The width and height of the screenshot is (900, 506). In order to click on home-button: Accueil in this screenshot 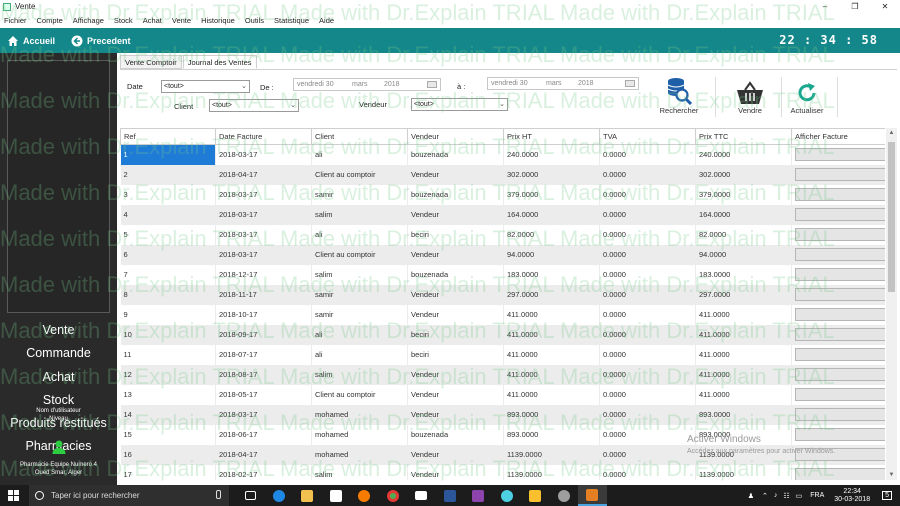, I will do `click(31, 40)`.